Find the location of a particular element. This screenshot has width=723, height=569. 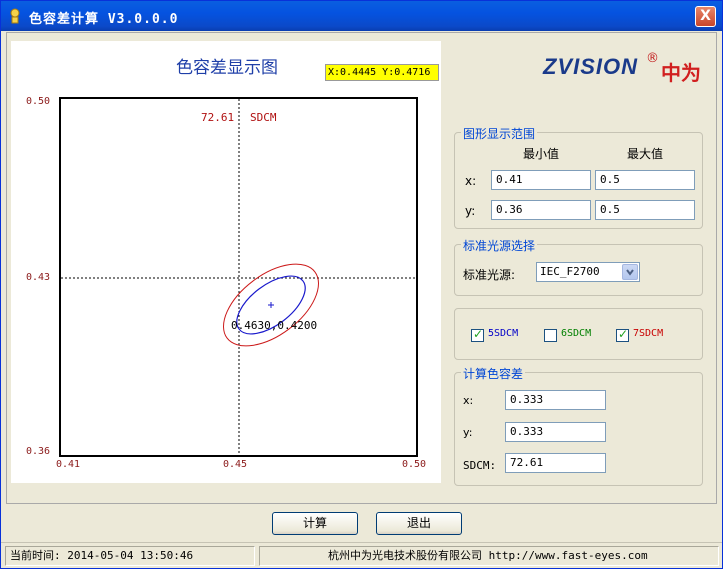

logo-cn-text: 中为 is located at coordinates (681, 73).